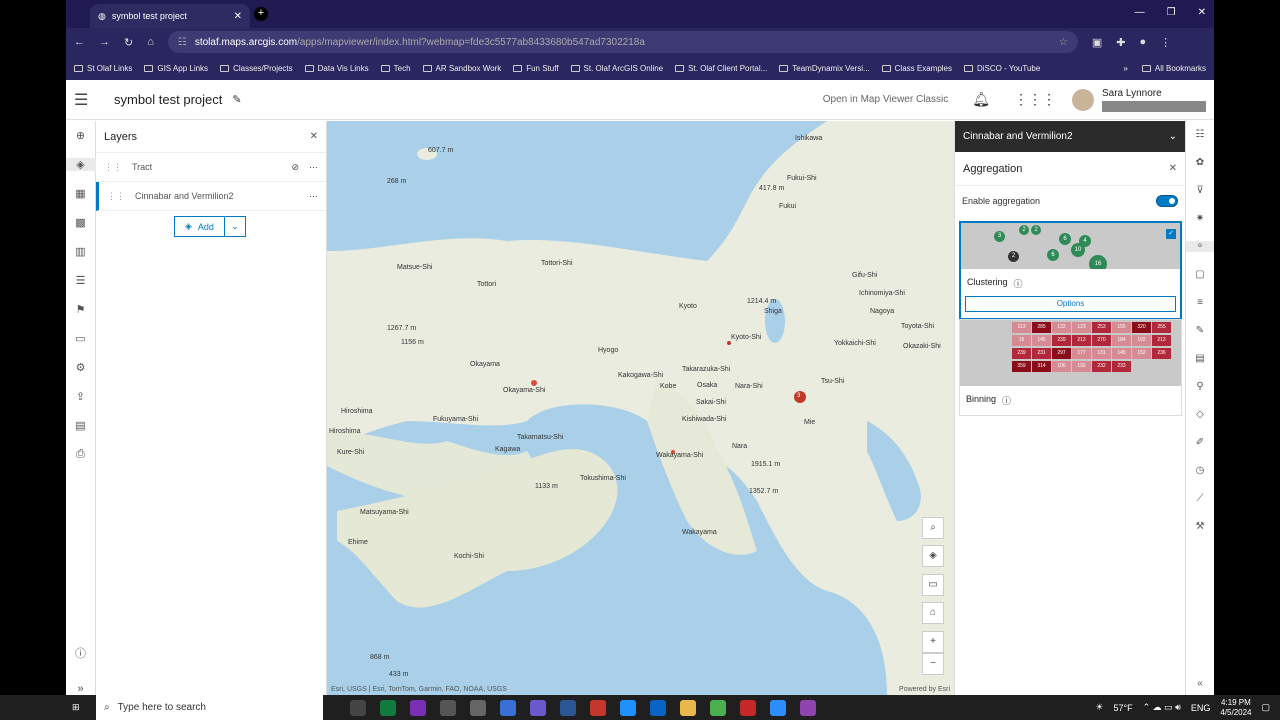 This screenshot has height=720, width=1280. I want to click on checkbox-icon: ✓, so click(1171, 234).